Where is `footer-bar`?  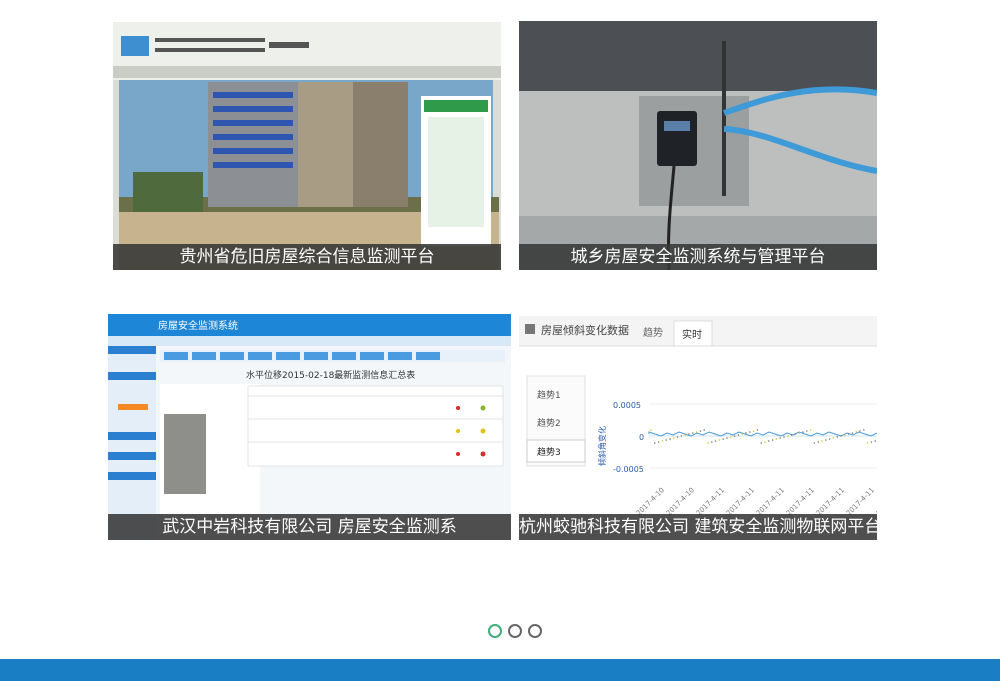 footer-bar is located at coordinates (500, 670).